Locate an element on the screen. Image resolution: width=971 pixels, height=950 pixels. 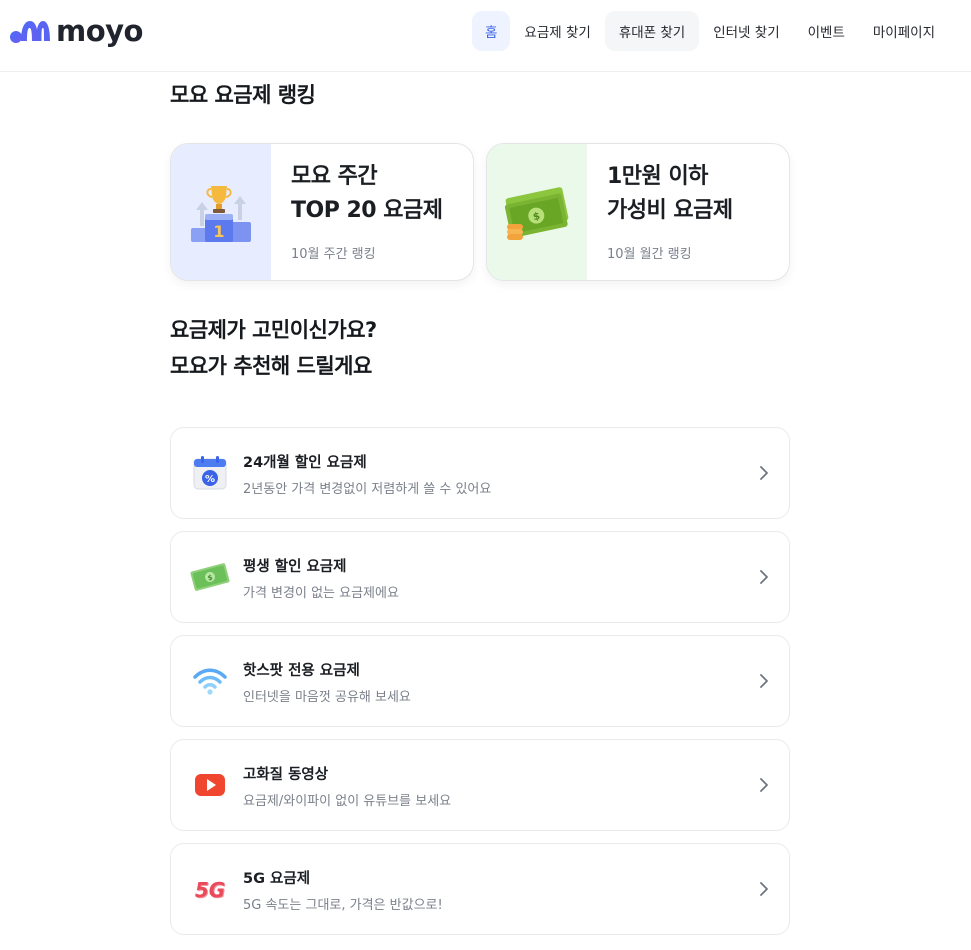
list-item-title: 평생 할인 요금제 is located at coordinates (295, 567).